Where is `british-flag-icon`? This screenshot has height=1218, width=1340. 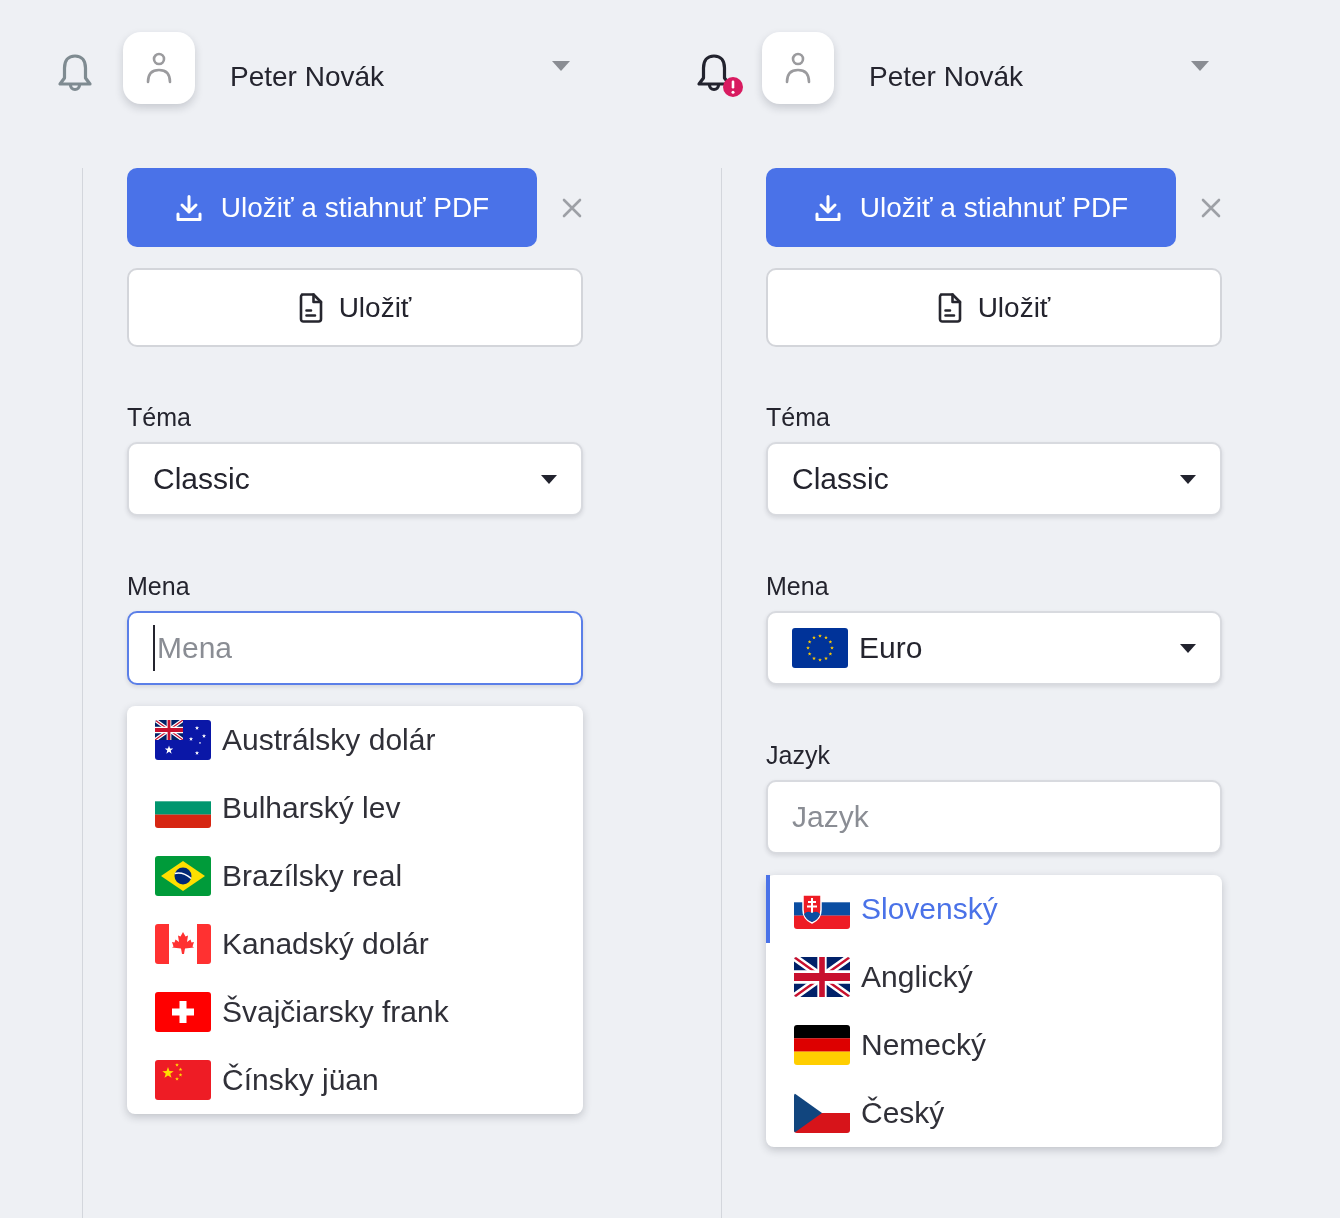
british-flag-icon is located at coordinates (822, 977).